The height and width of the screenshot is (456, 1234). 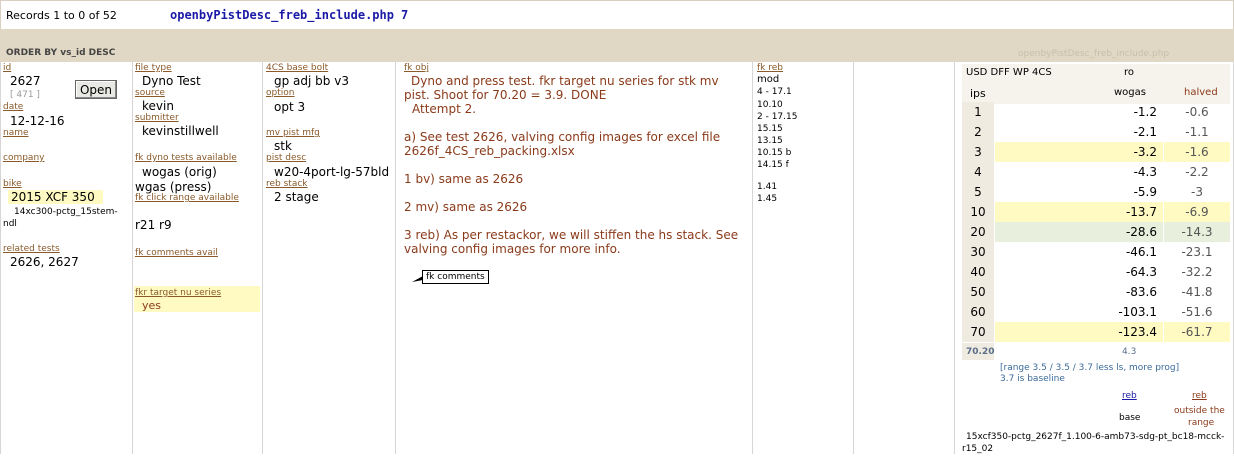 I want to click on target-series-value: yes, so click(x=152, y=305).